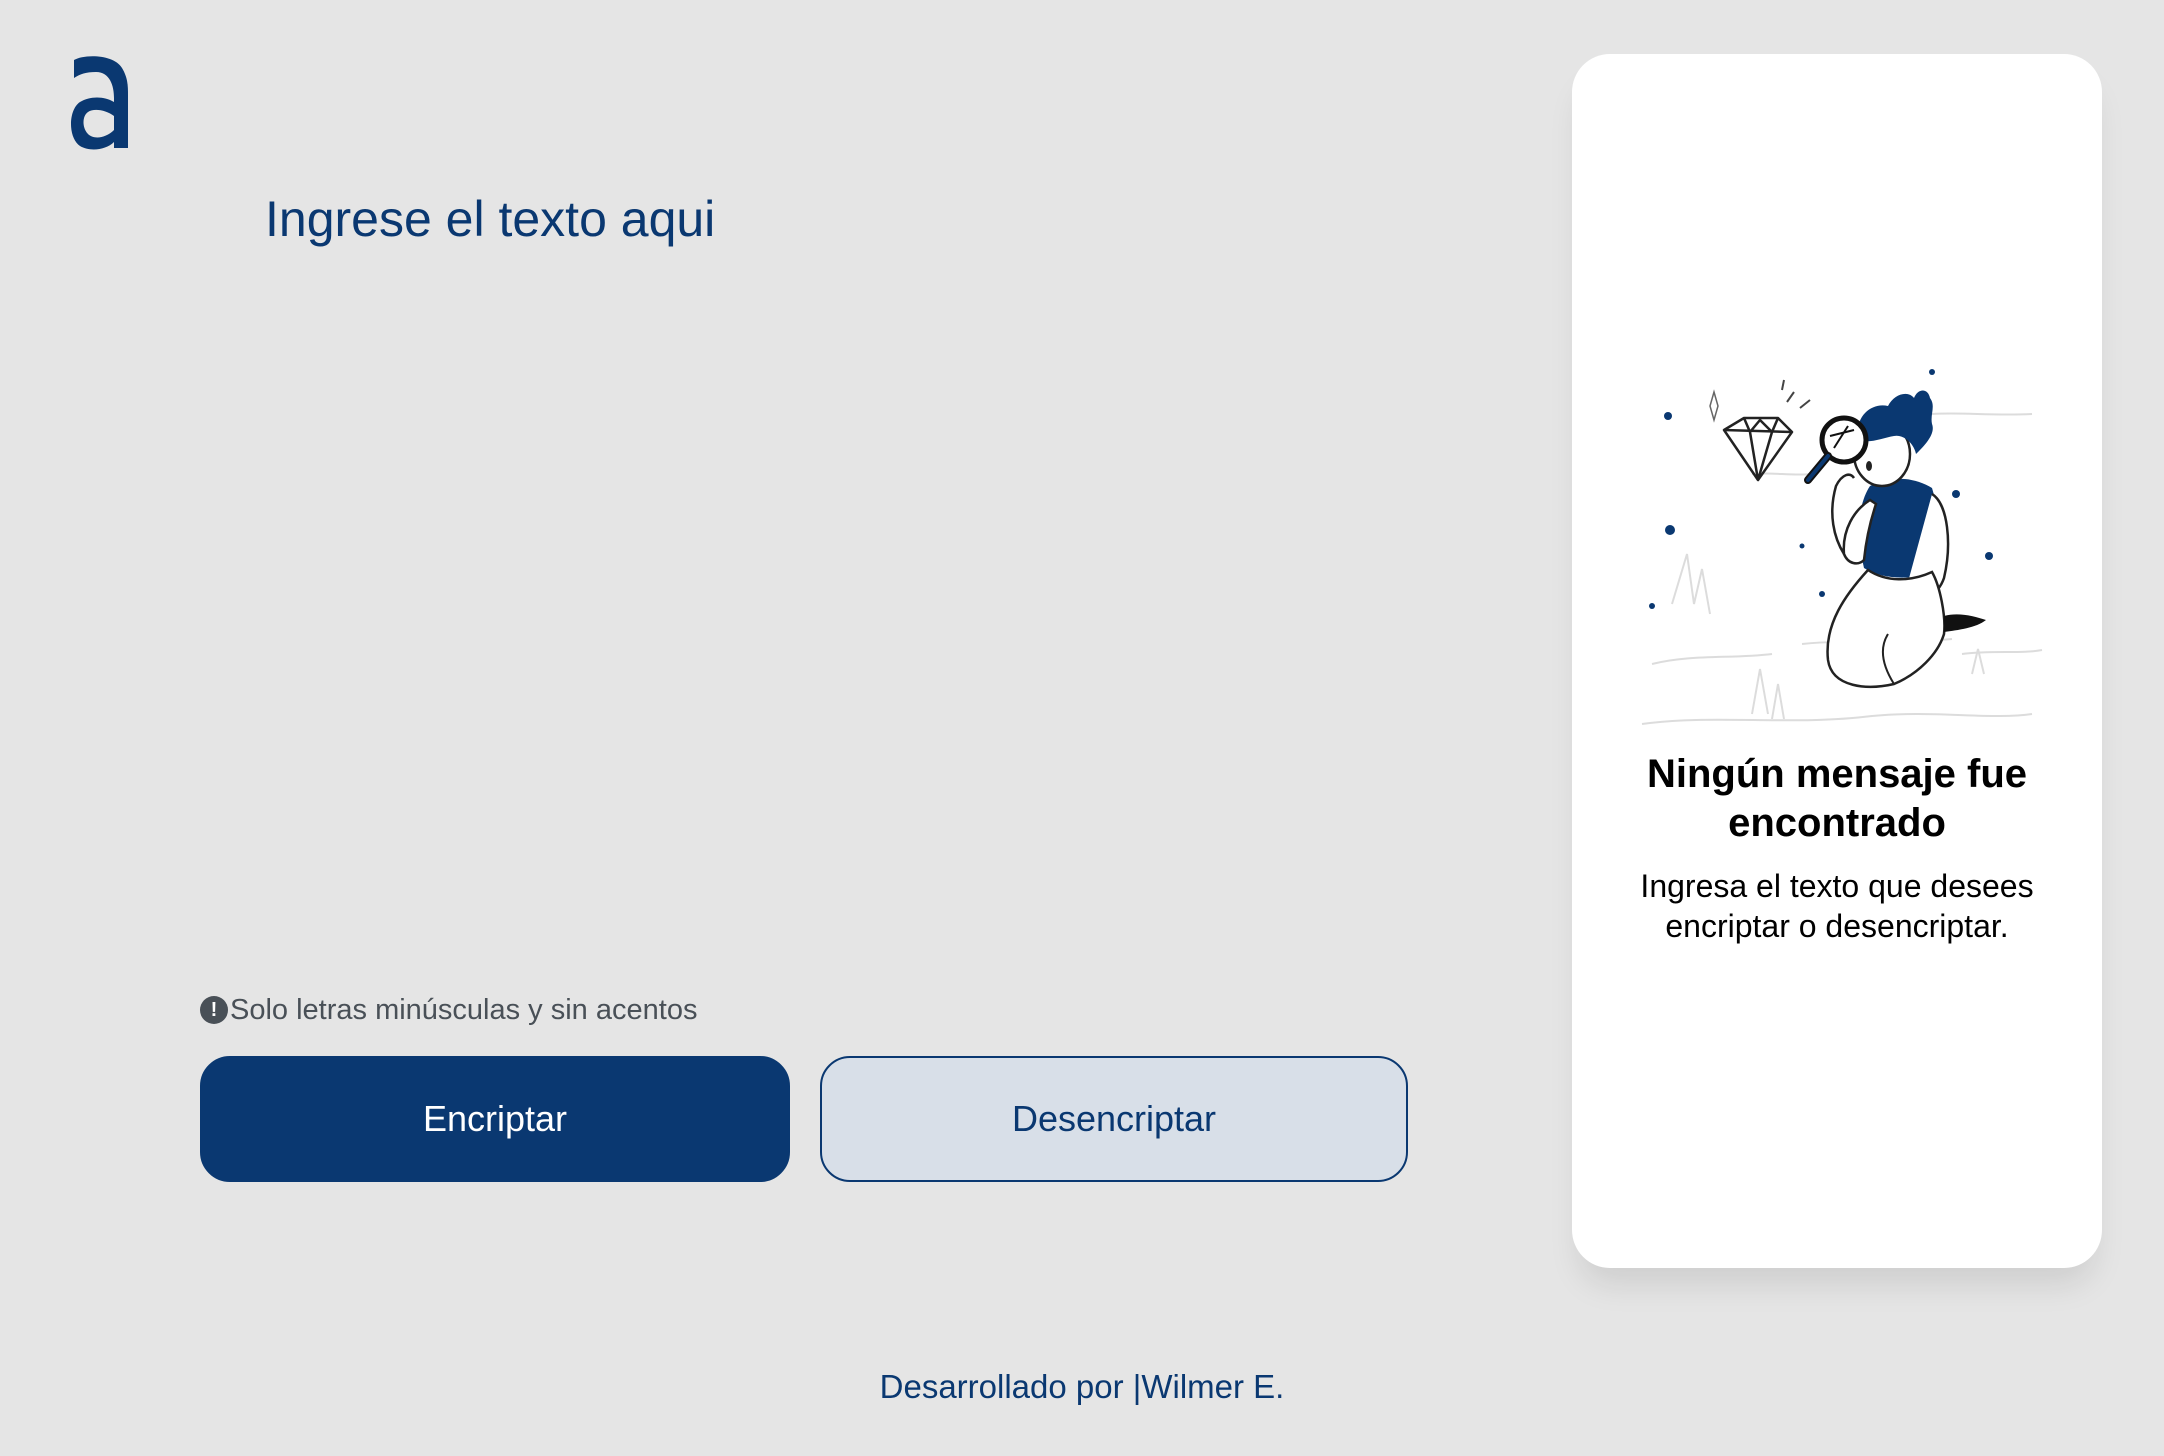 This screenshot has width=2164, height=1456. I want to click on hint-text: Solo letras minúsculas y sin acentos, so click(464, 1009).